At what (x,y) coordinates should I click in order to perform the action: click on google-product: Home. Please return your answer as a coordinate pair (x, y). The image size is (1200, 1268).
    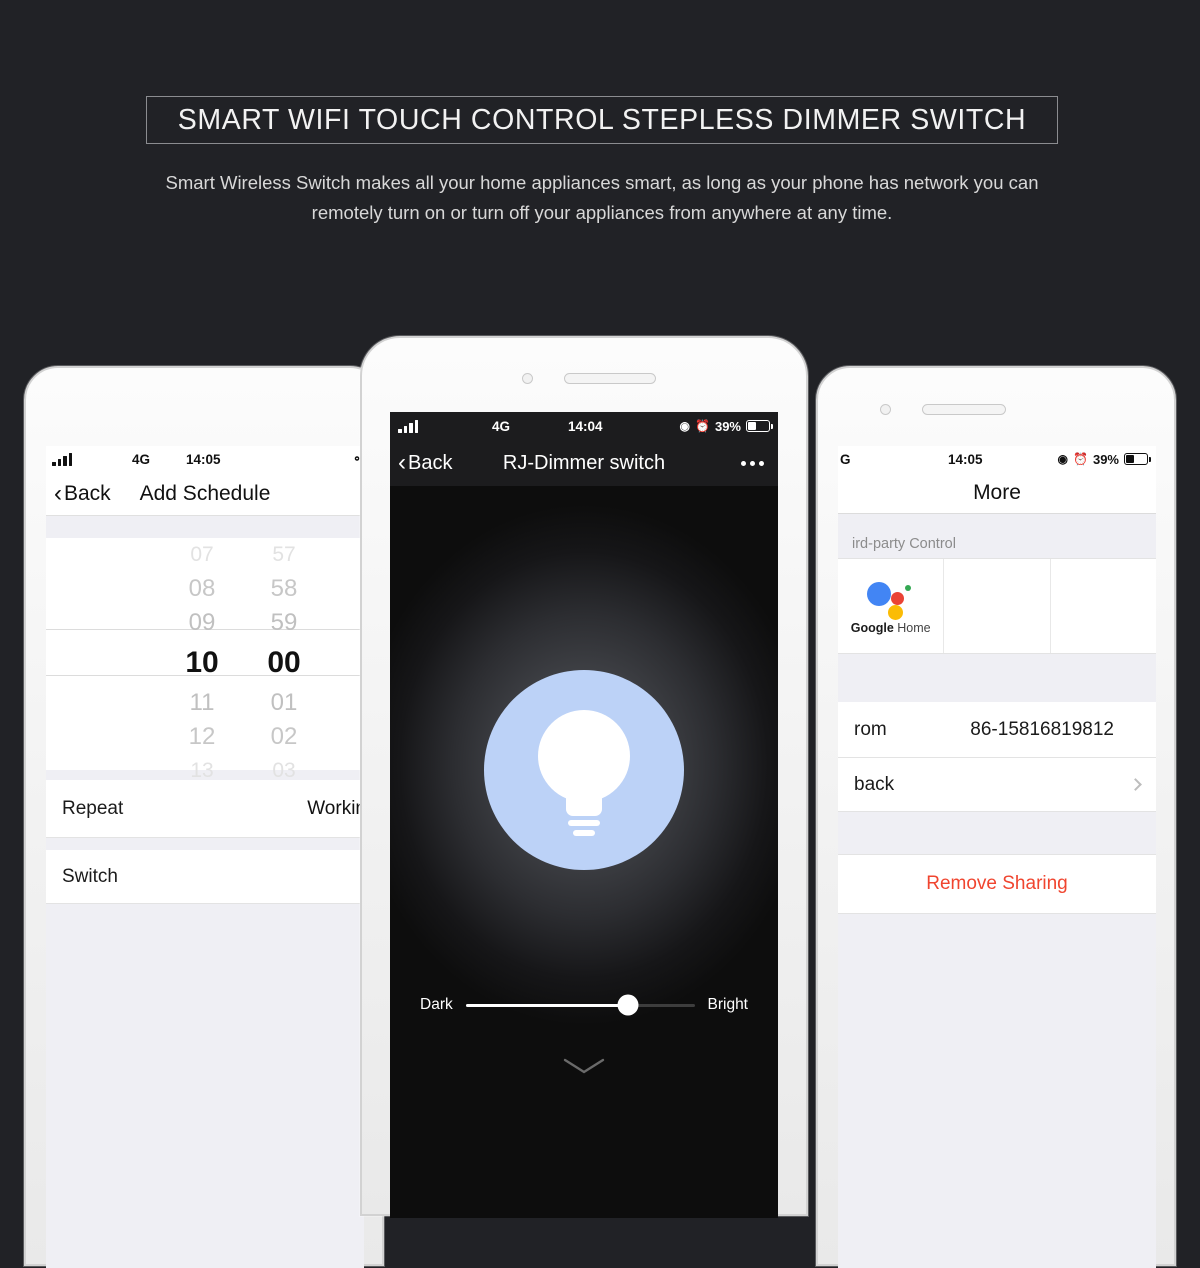
    Looking at the image, I should click on (914, 627).